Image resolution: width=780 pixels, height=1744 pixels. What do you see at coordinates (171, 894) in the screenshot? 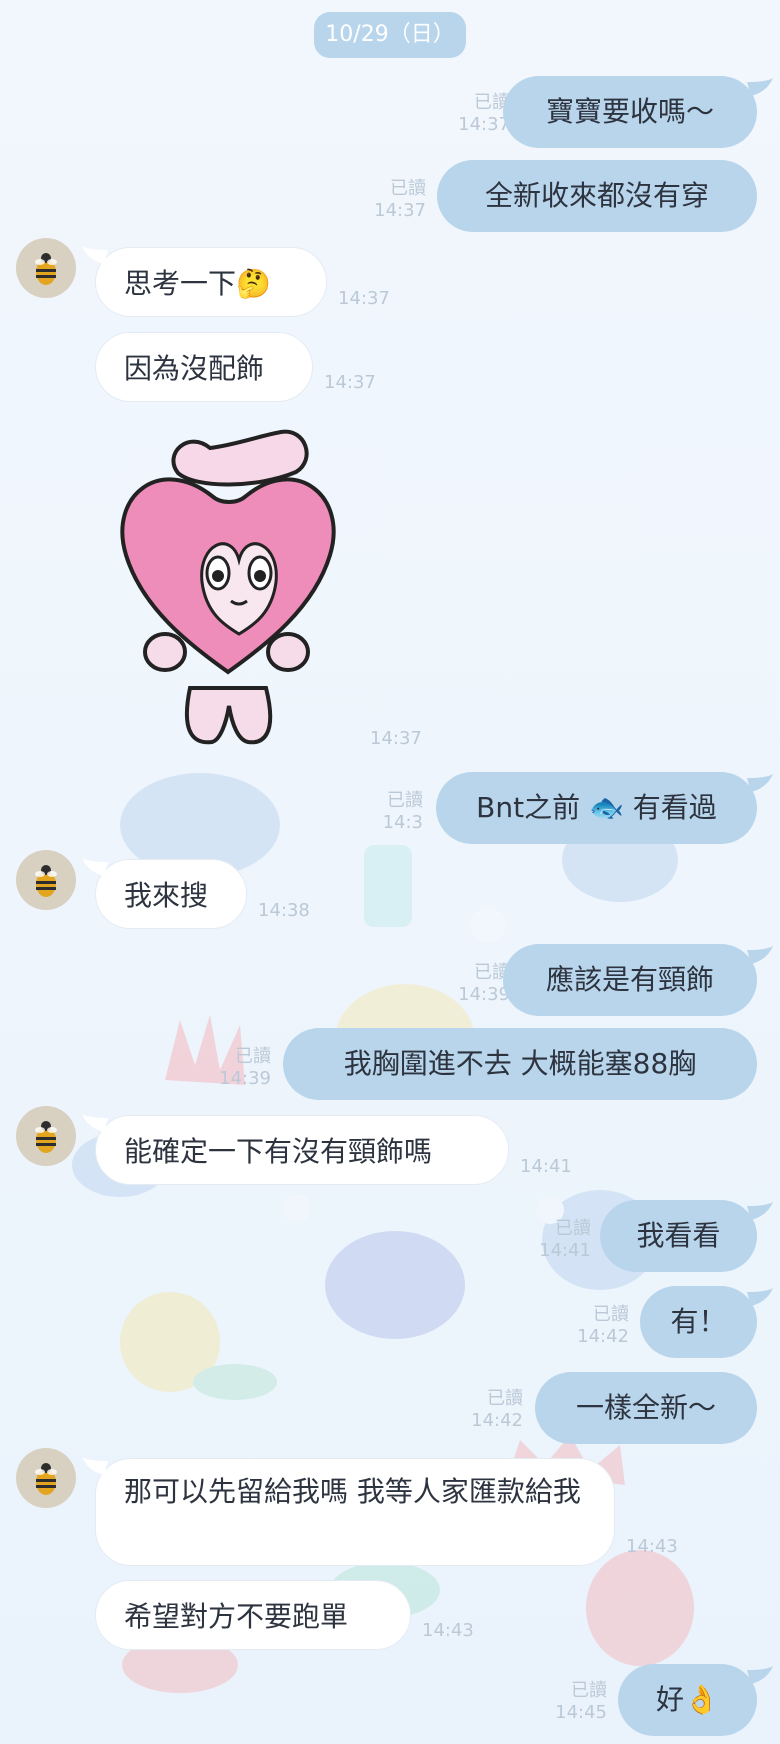
I see `incoming-message: 我來搜` at bounding box center [171, 894].